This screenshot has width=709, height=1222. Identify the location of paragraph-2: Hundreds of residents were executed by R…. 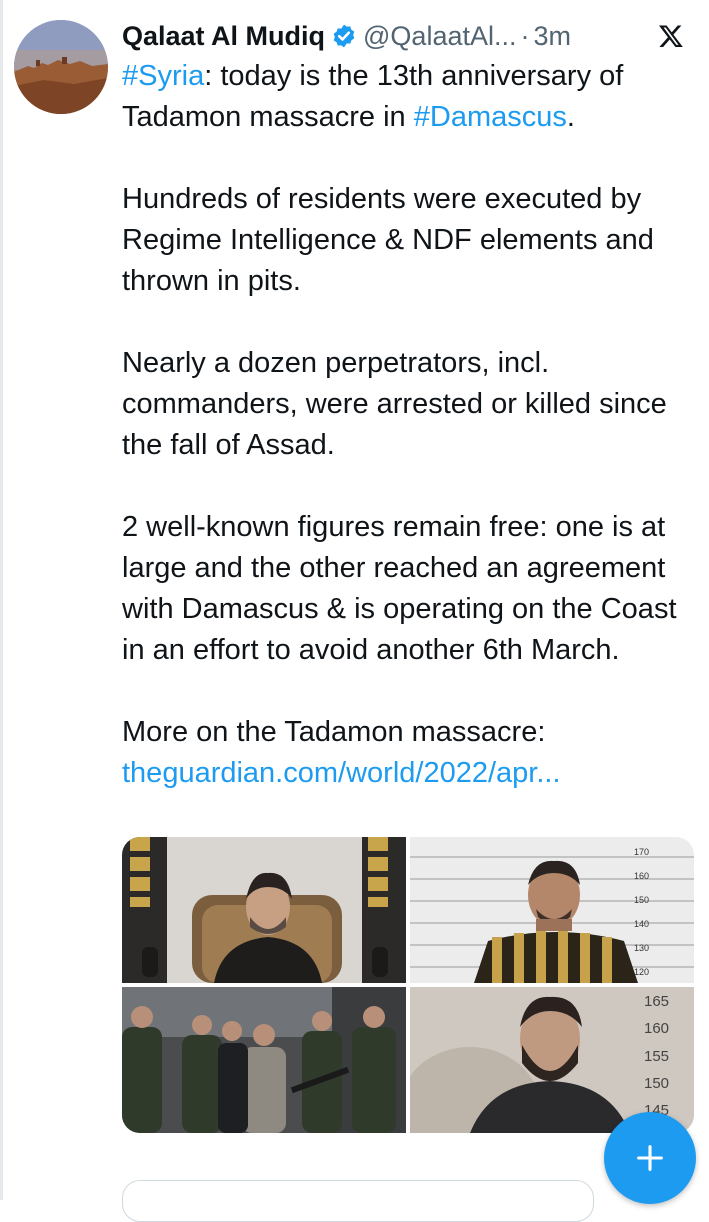
(388, 240).